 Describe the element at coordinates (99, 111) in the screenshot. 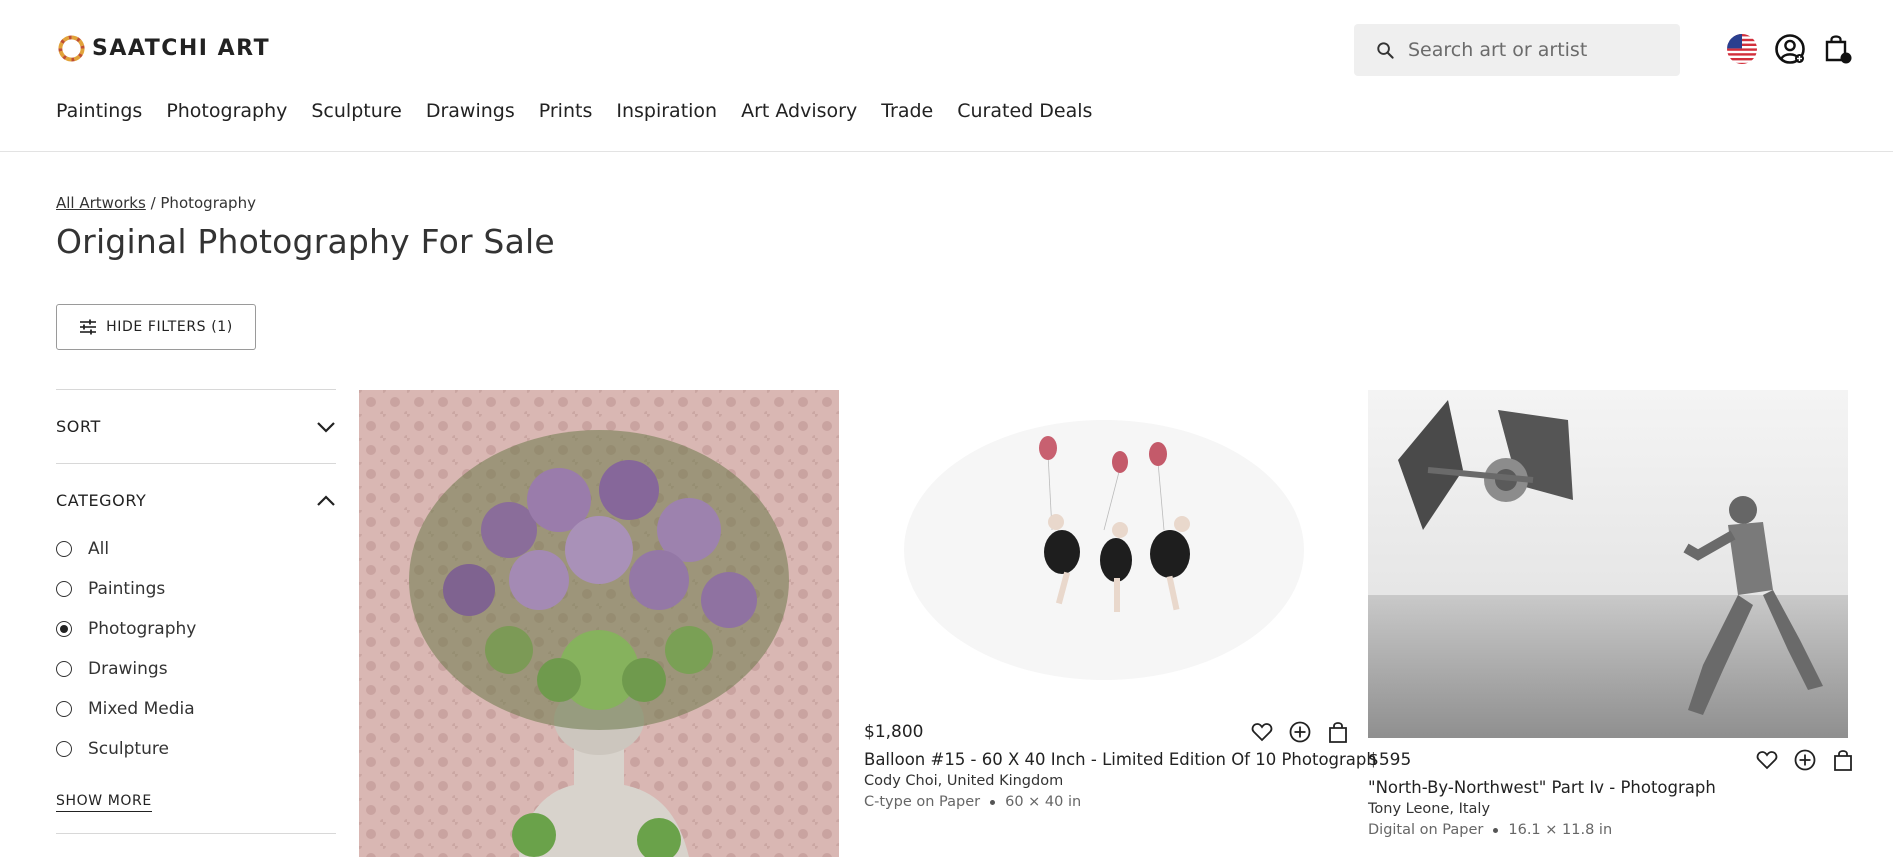

I see `nav-paintings: Paintings` at that location.